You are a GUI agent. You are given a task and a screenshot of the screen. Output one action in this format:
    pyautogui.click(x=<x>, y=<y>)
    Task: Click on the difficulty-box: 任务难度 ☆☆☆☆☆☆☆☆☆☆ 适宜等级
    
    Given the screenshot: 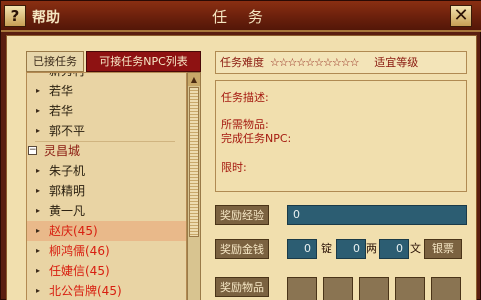 What is the action you would take?
    pyautogui.click(x=341, y=62)
    